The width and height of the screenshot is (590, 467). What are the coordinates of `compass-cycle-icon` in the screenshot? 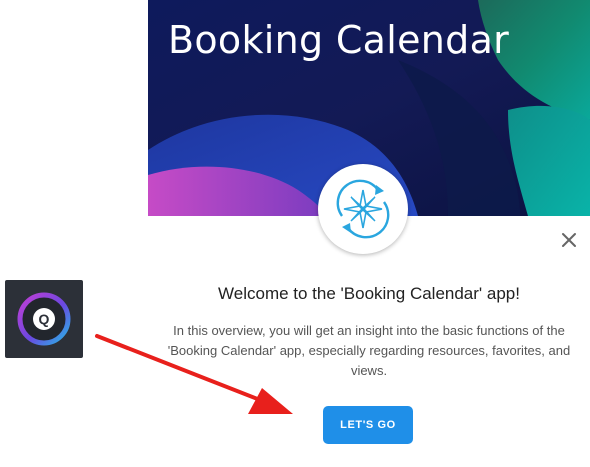 It's located at (363, 209).